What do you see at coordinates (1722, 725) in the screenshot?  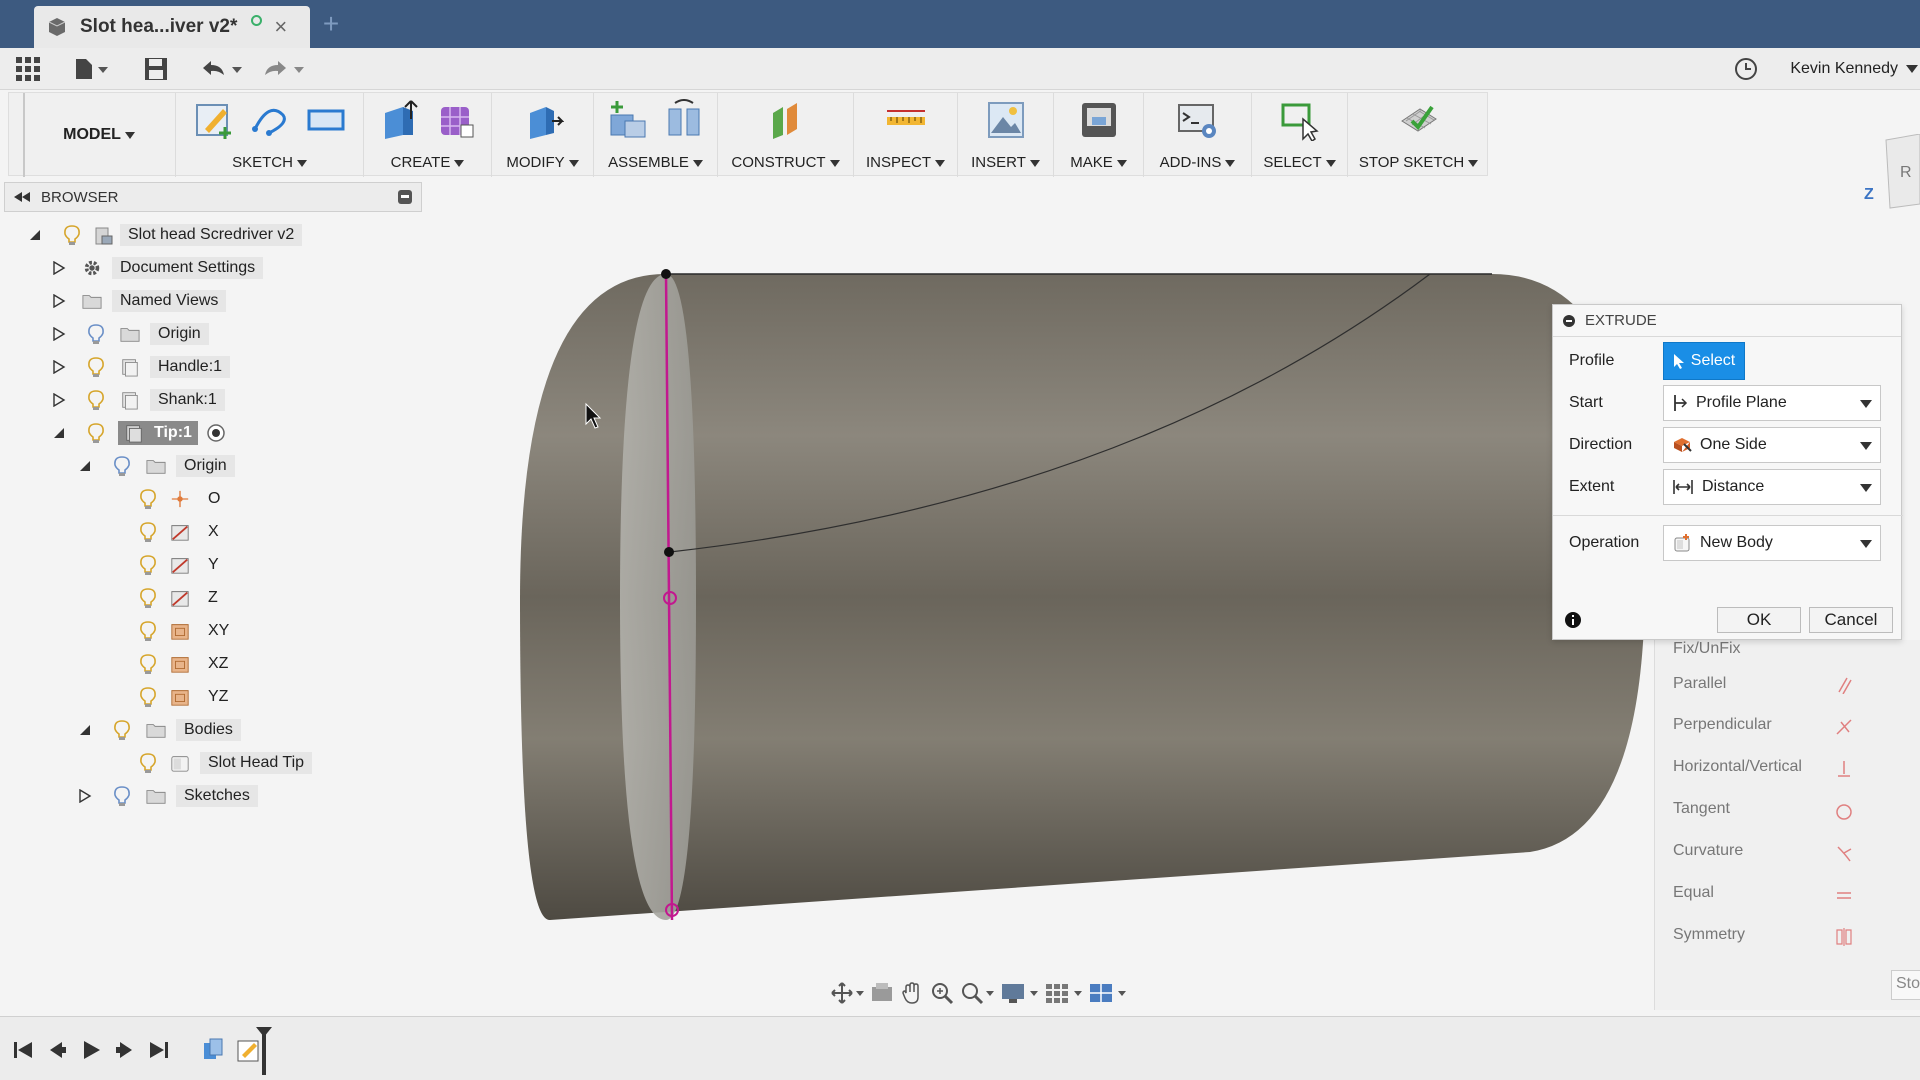 I see `constraint-perpendicular: Perpendicular` at bounding box center [1722, 725].